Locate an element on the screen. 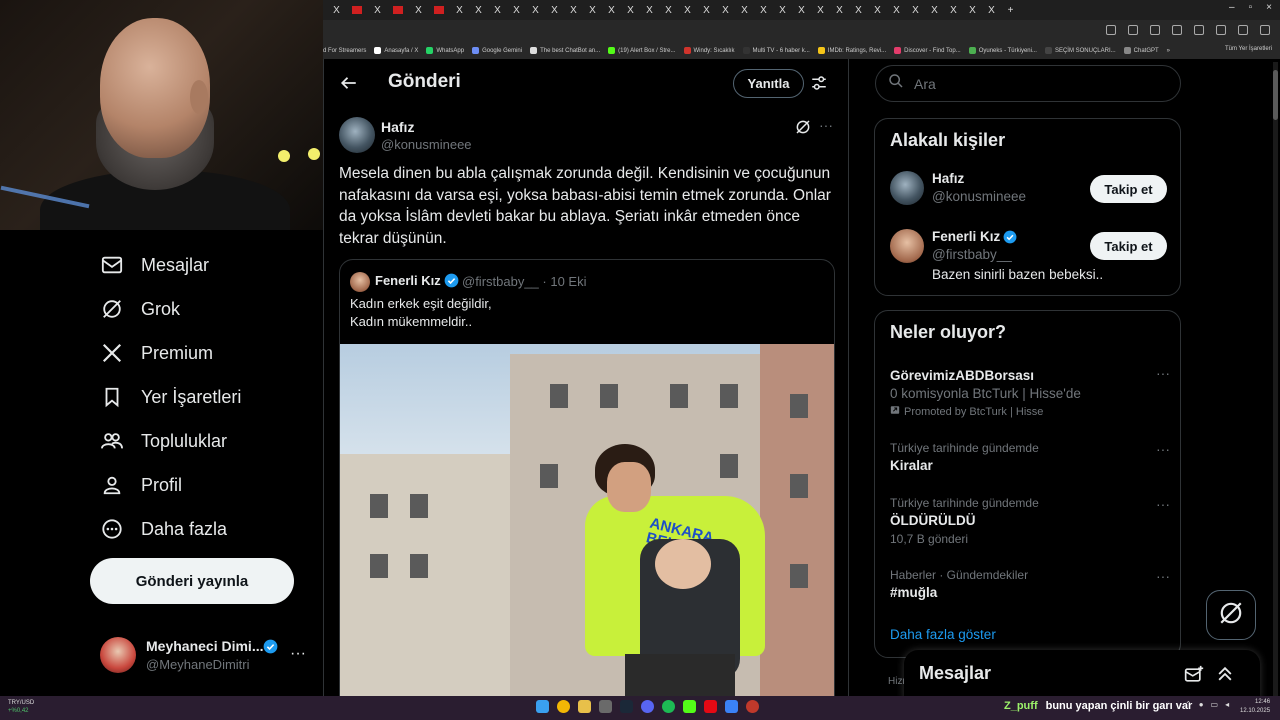  bookmark: d For Streamers is located at coordinates (344, 51).